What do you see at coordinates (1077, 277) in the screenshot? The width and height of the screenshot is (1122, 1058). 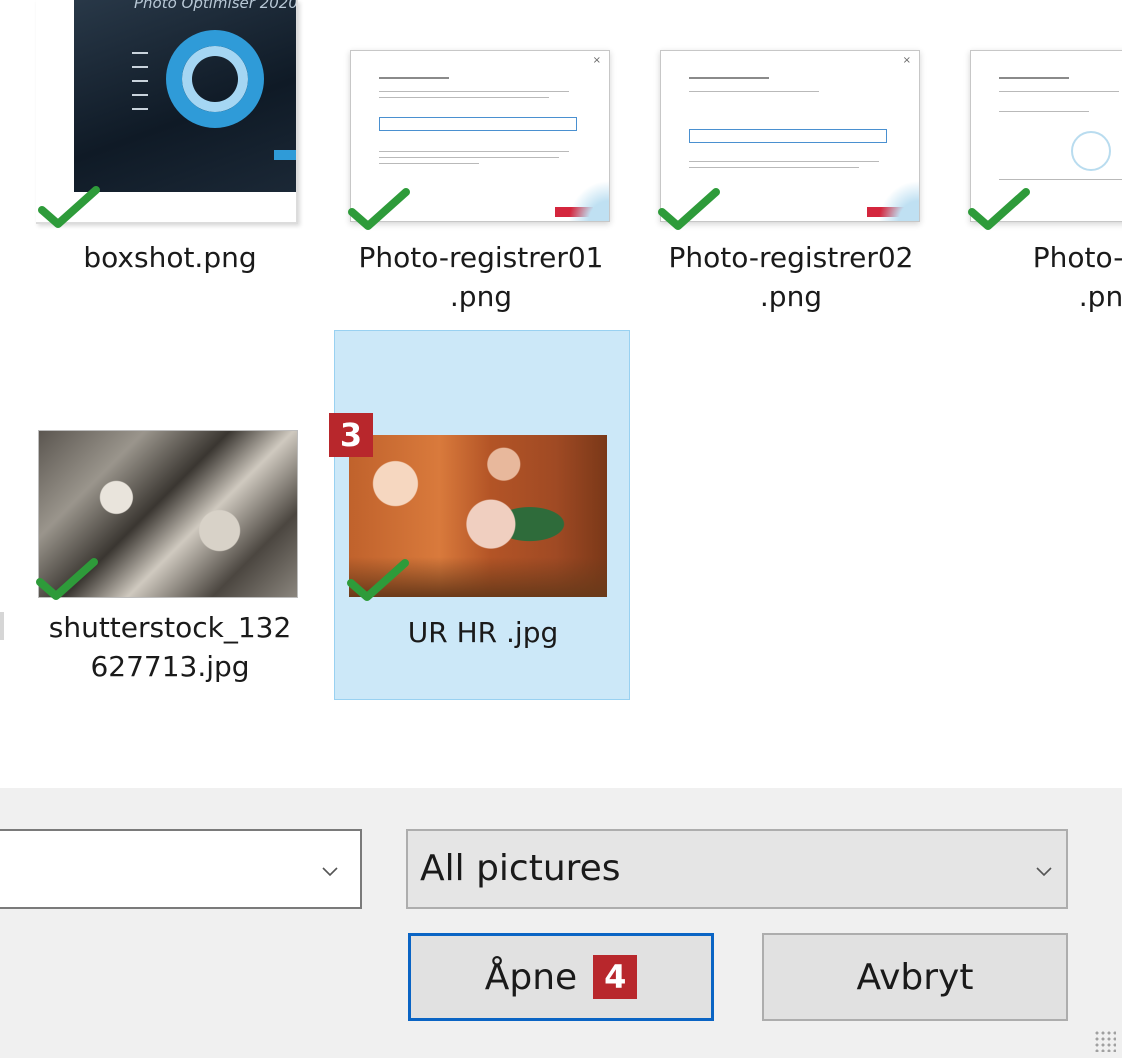 I see `file-name: Photo-reg .pn` at bounding box center [1077, 277].